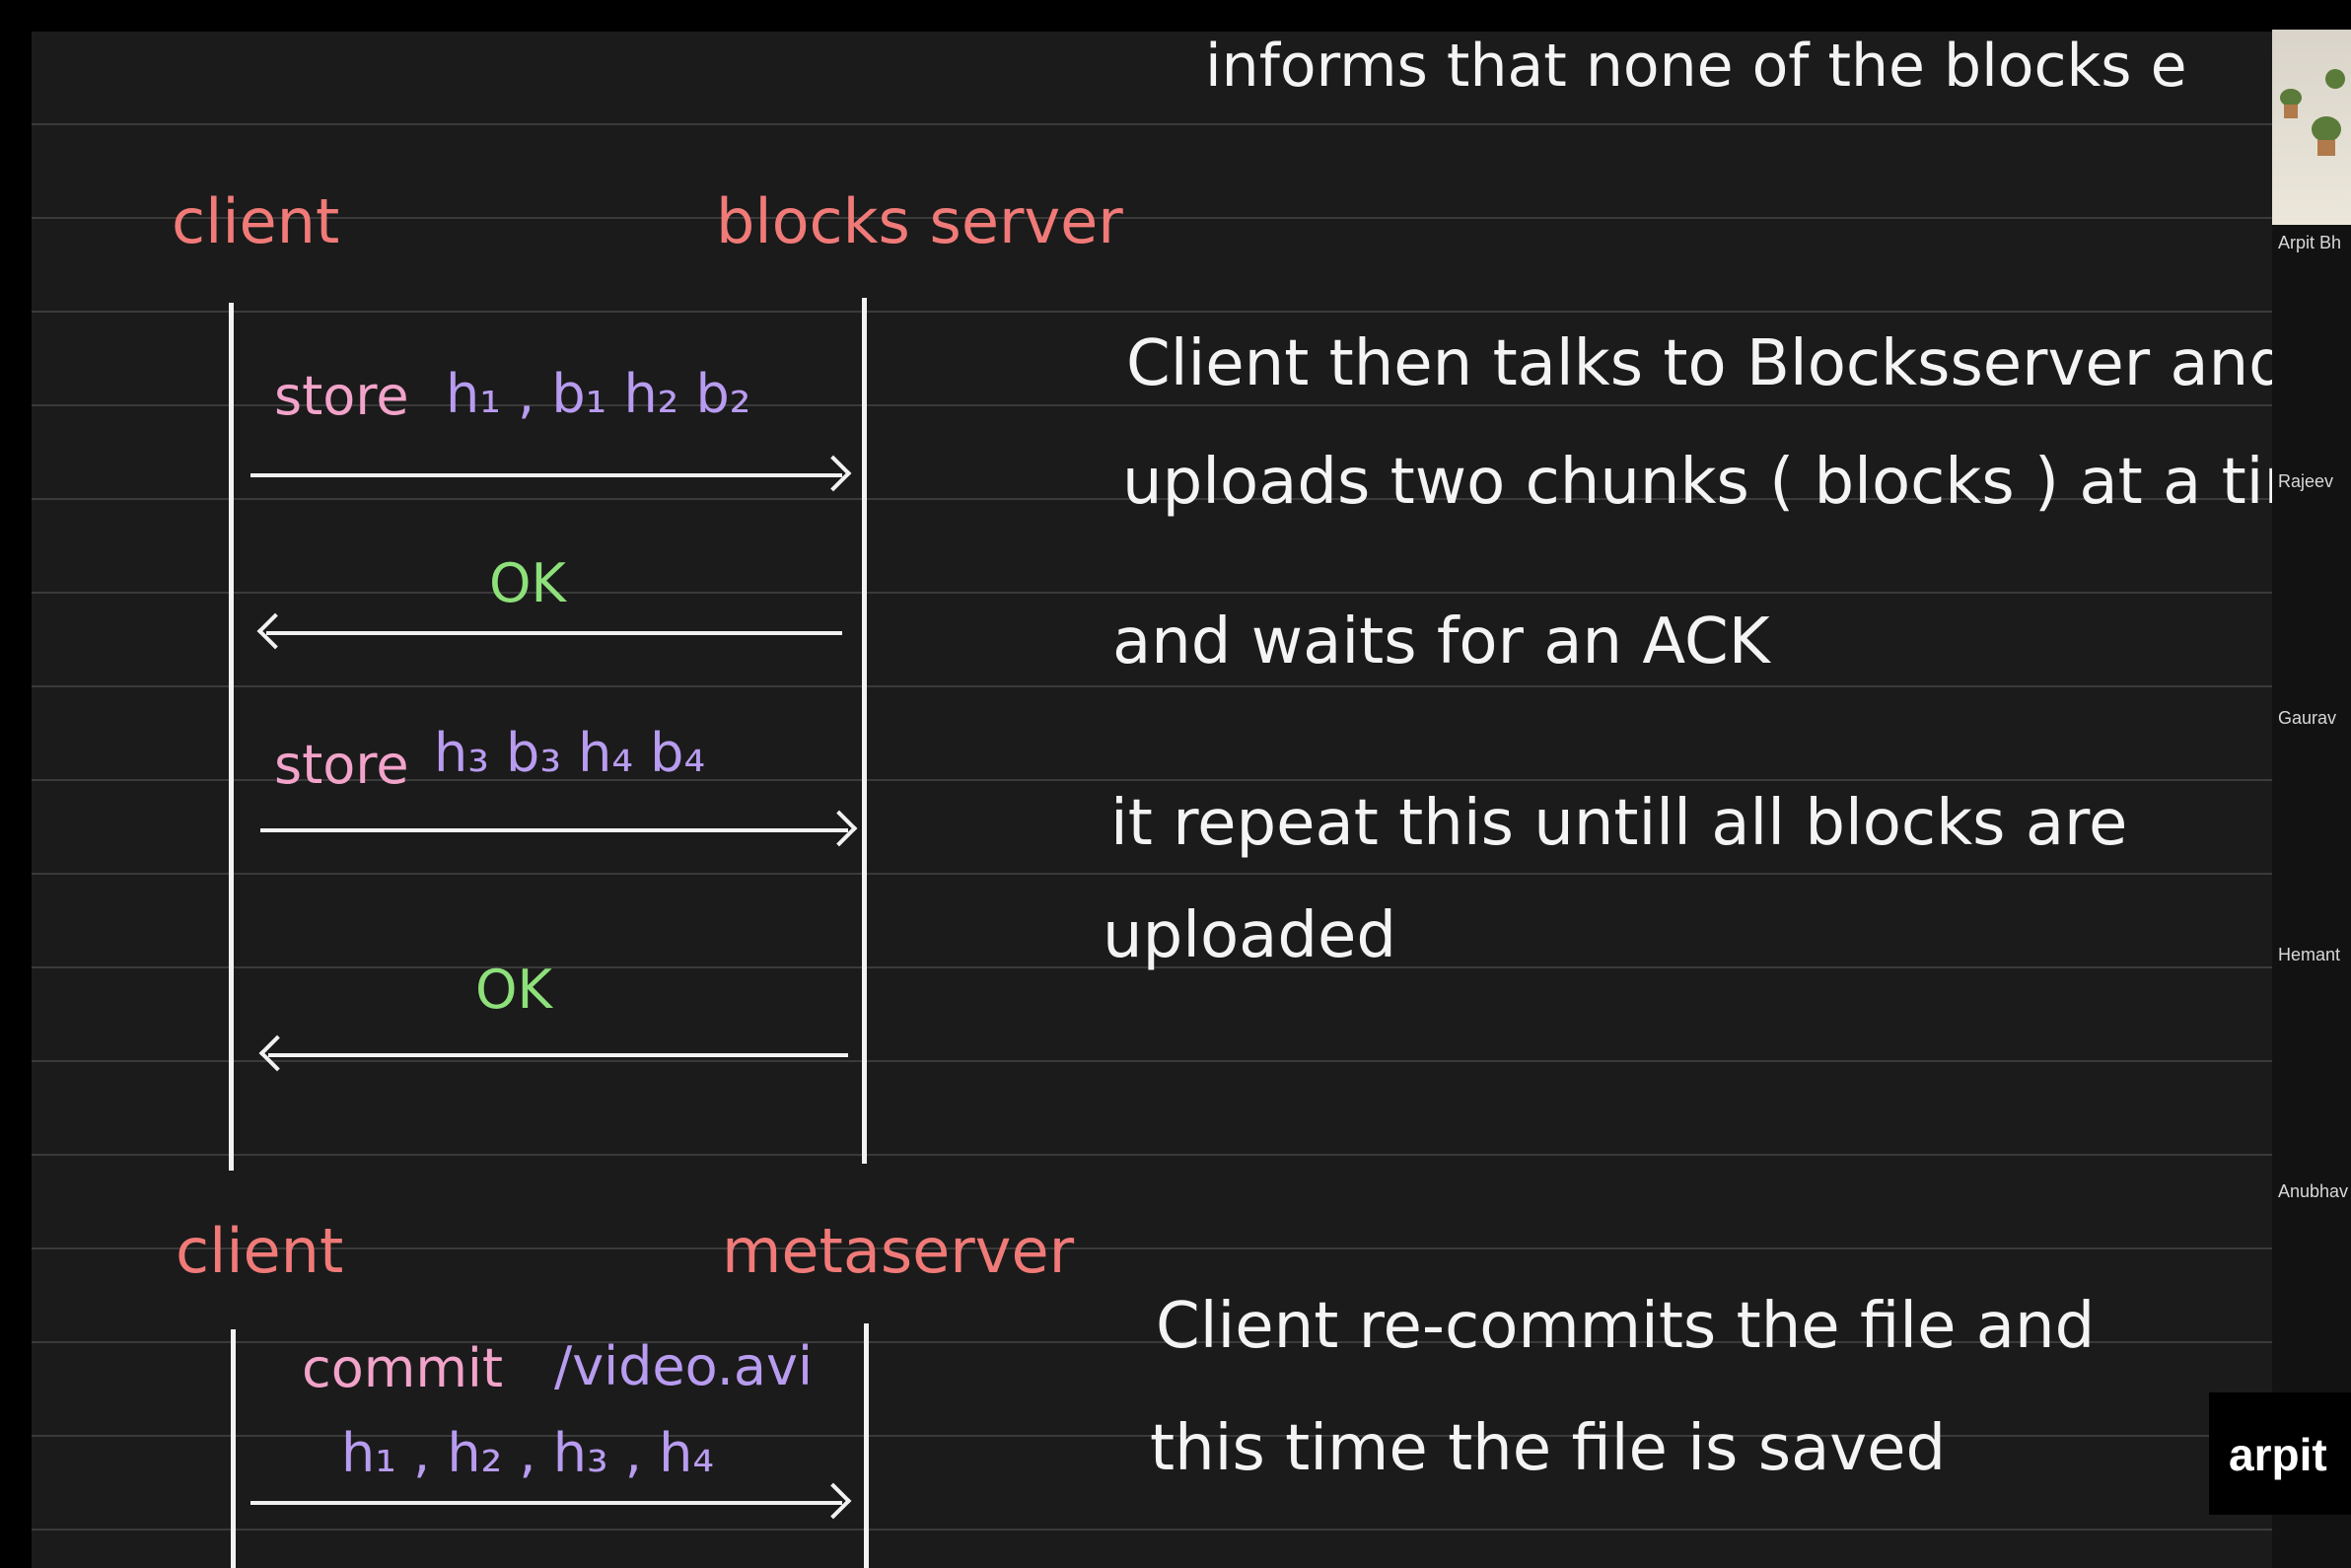 Image resolution: width=2351 pixels, height=1568 pixels. Describe the element at coordinates (256, 221) in the screenshot. I see `diagram1-client-label: client` at that location.